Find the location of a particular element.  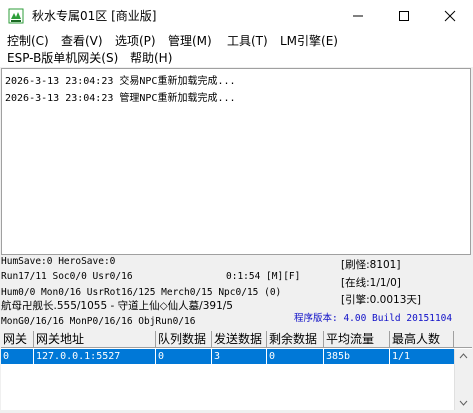

menu-esp-gateway: ESP-B版单机网关(S) is located at coordinates (62, 58).